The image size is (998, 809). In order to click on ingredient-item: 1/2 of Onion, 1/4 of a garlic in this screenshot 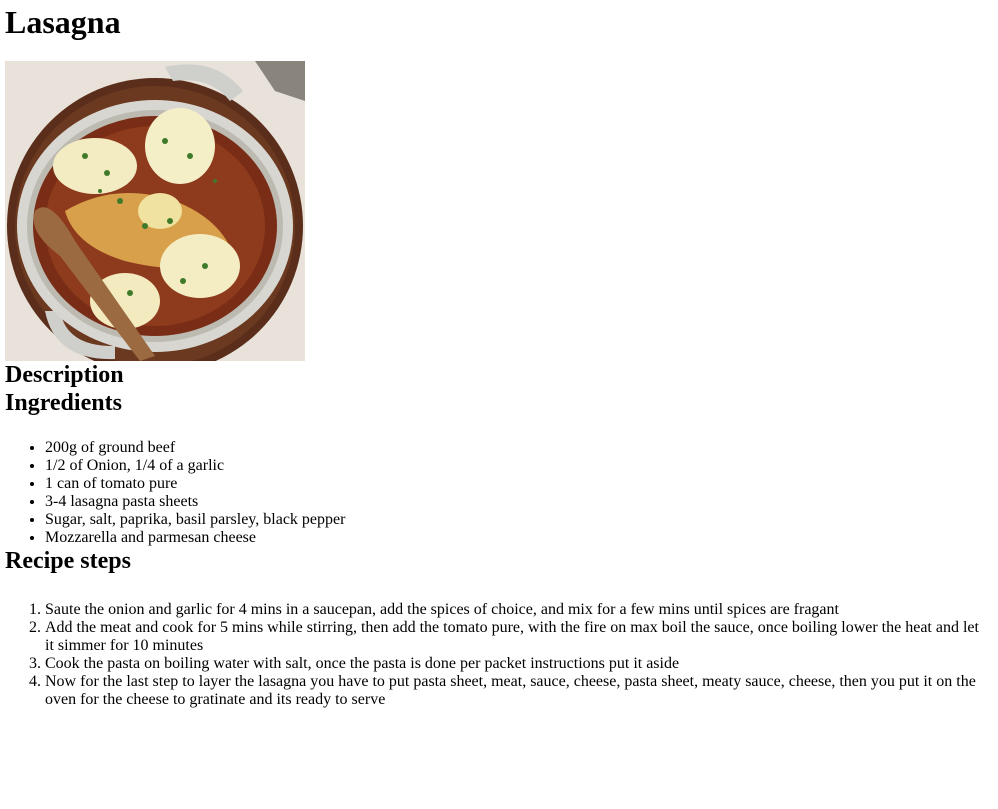, I will do `click(519, 466)`.